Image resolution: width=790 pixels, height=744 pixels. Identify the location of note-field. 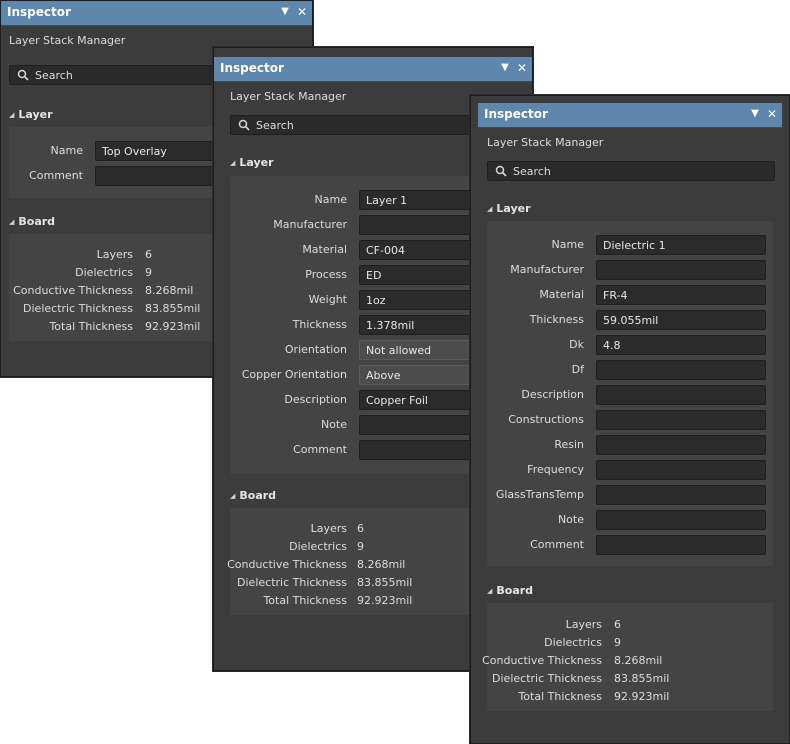
(681, 520).